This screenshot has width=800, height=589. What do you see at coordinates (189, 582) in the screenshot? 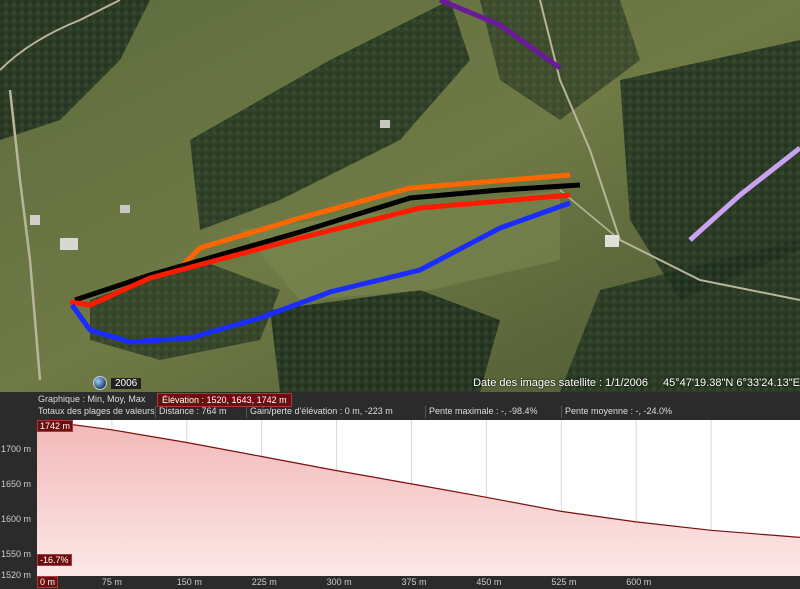
I see `x-tick-label: 150 m` at bounding box center [189, 582].